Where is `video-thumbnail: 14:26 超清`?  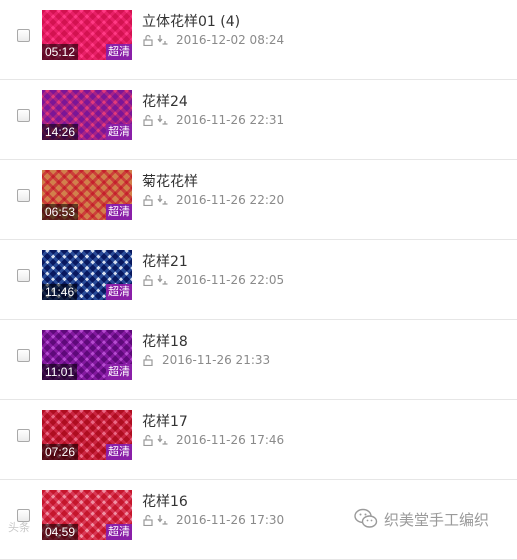
video-thumbnail: 14:26 超清 is located at coordinates (87, 115).